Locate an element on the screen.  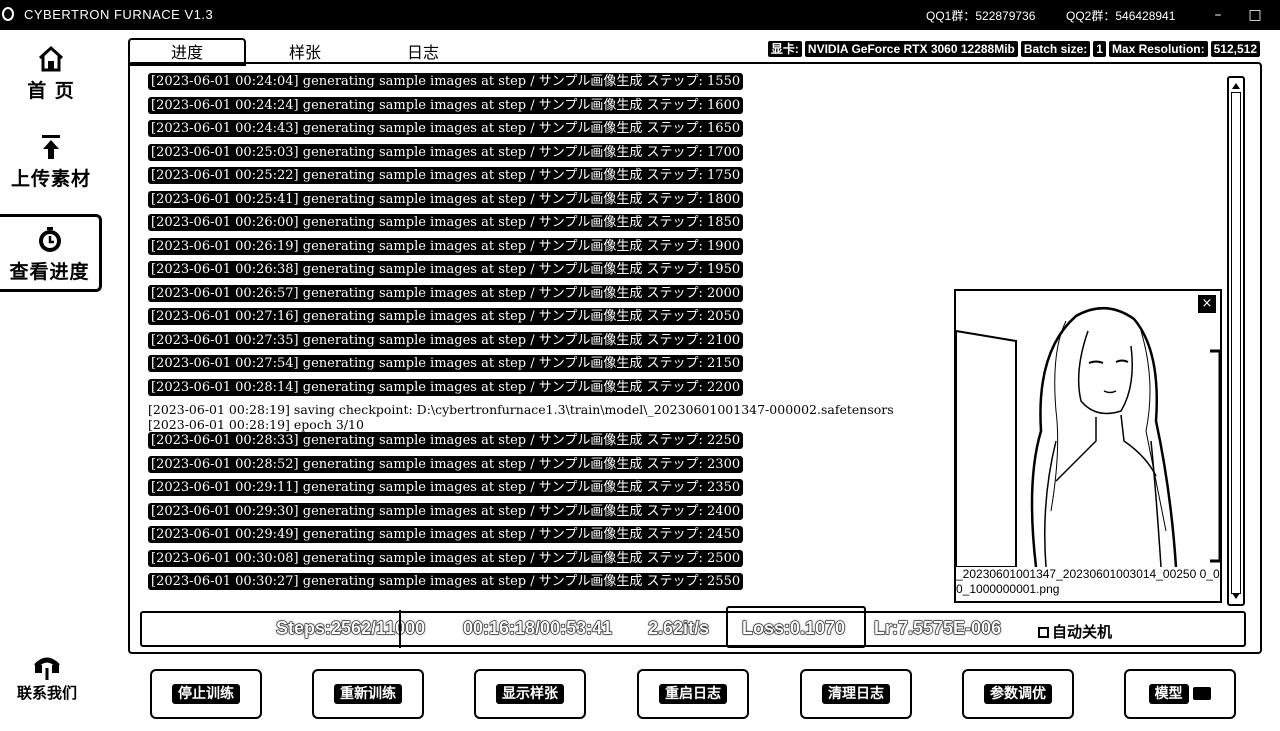
log-line: [2023-06-01 00:28:19] epoch 3/10 is located at coordinates (548, 424).